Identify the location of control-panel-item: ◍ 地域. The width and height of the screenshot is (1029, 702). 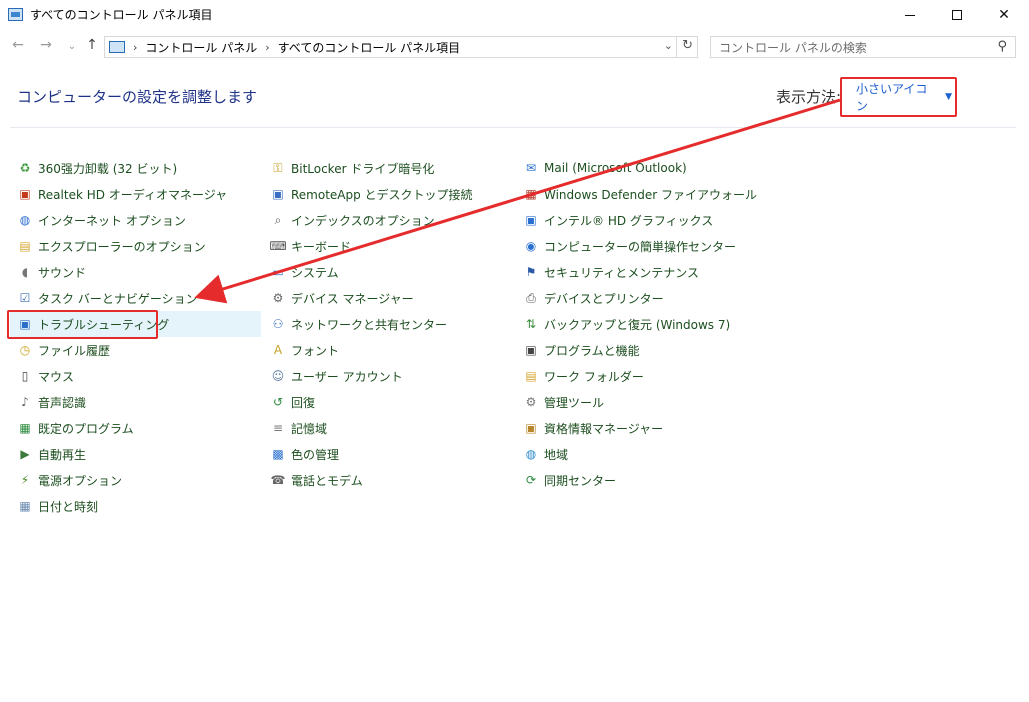
(641, 454).